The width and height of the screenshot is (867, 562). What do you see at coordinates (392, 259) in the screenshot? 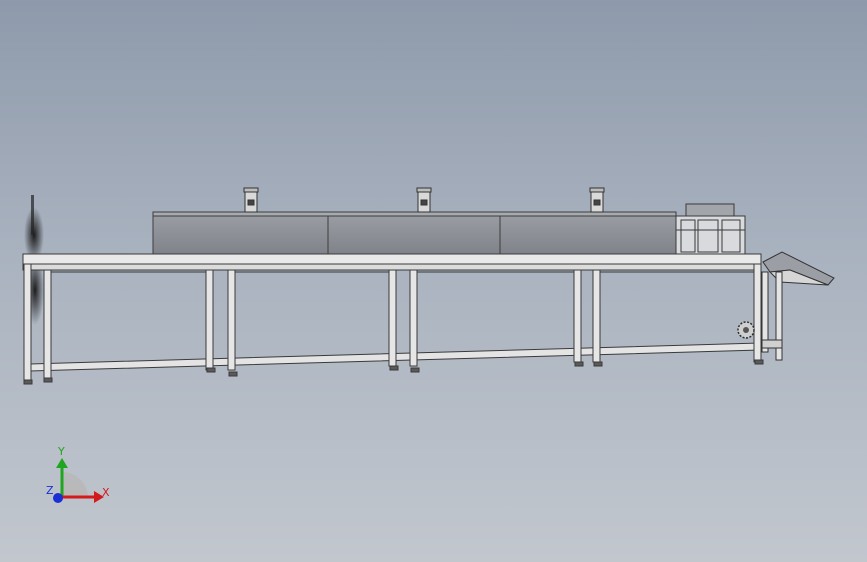
I see `top-rail` at bounding box center [392, 259].